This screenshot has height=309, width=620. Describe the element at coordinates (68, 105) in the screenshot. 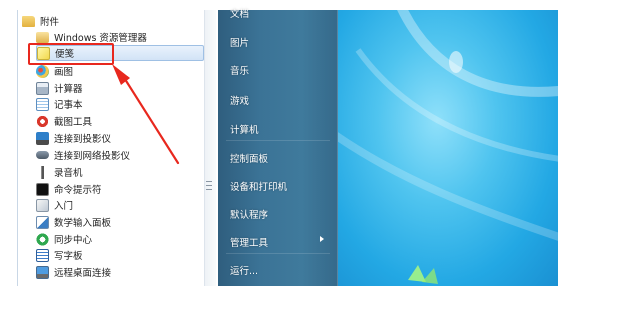

I see `program-label: 记事本` at that location.